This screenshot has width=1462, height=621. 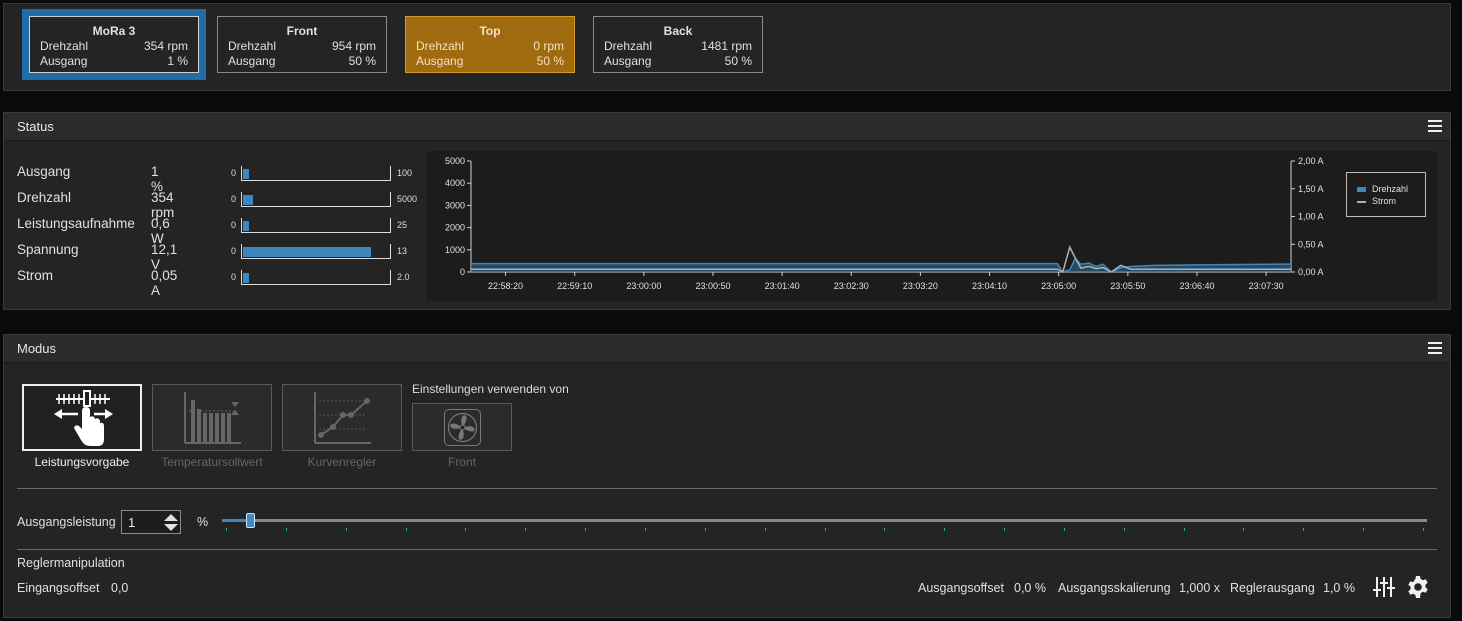 What do you see at coordinates (782, 286) in the screenshot?
I see `x-tick-label: 23:01:40` at bounding box center [782, 286].